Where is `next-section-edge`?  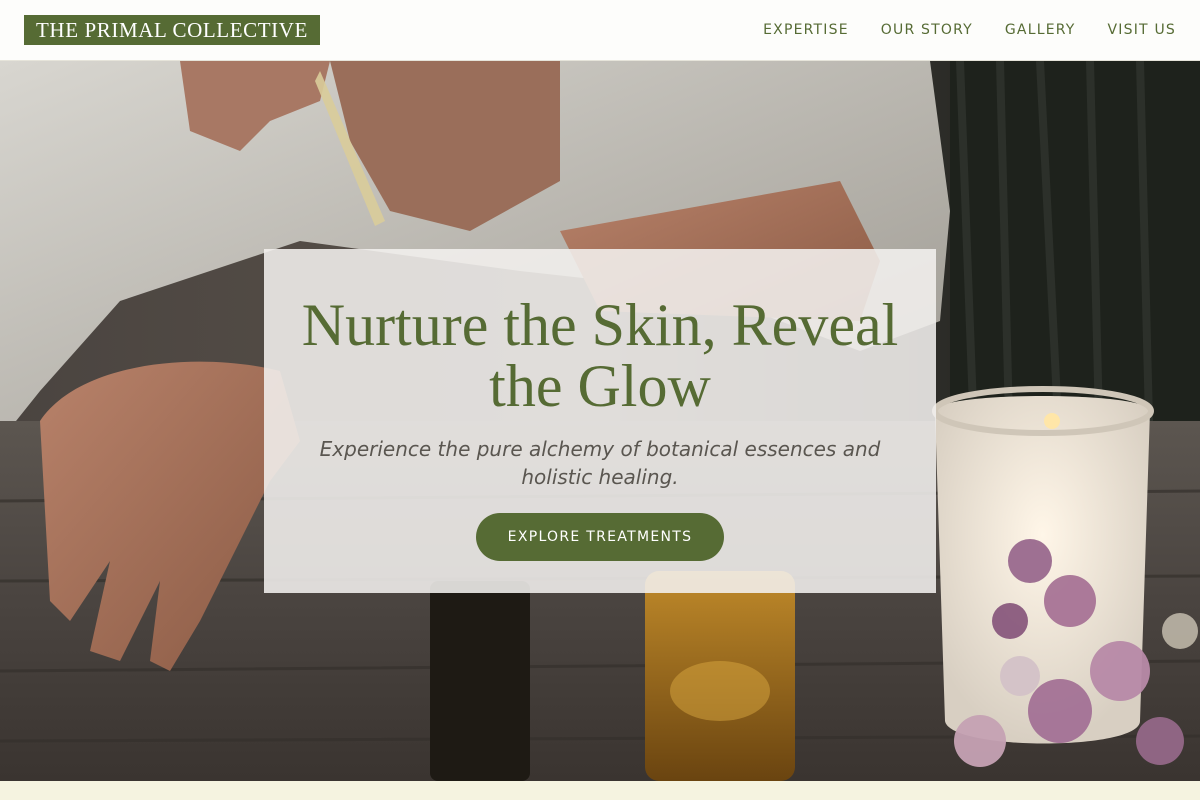
next-section-edge is located at coordinates (600, 790).